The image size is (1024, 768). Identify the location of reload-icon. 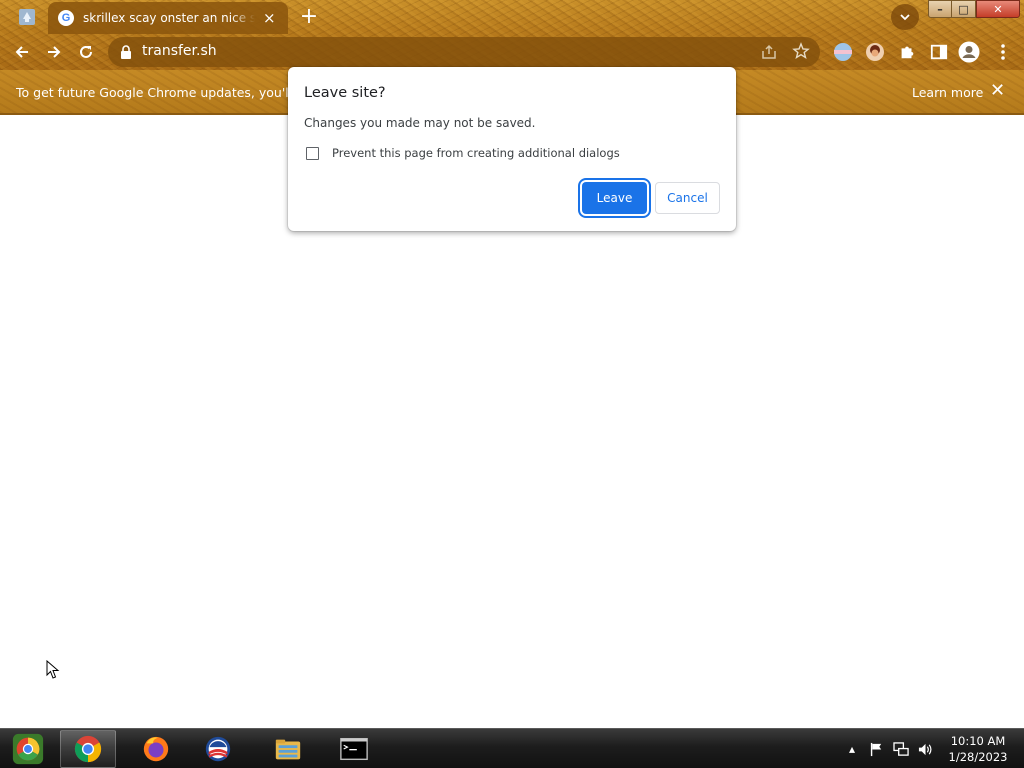
(86, 52).